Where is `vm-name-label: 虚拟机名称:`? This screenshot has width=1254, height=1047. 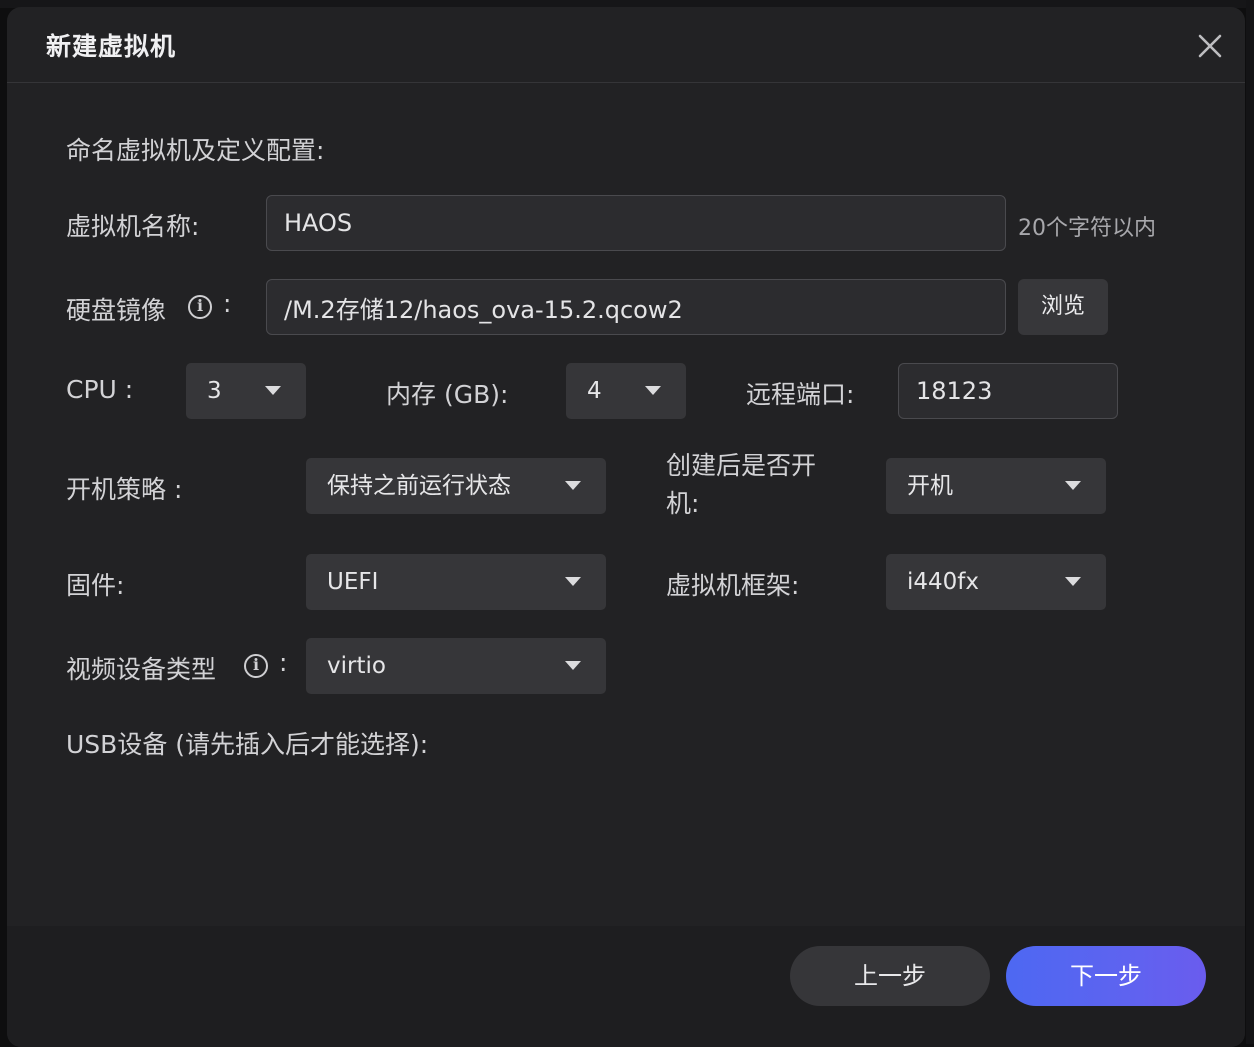 vm-name-label: 虚拟机名称: is located at coordinates (133, 226).